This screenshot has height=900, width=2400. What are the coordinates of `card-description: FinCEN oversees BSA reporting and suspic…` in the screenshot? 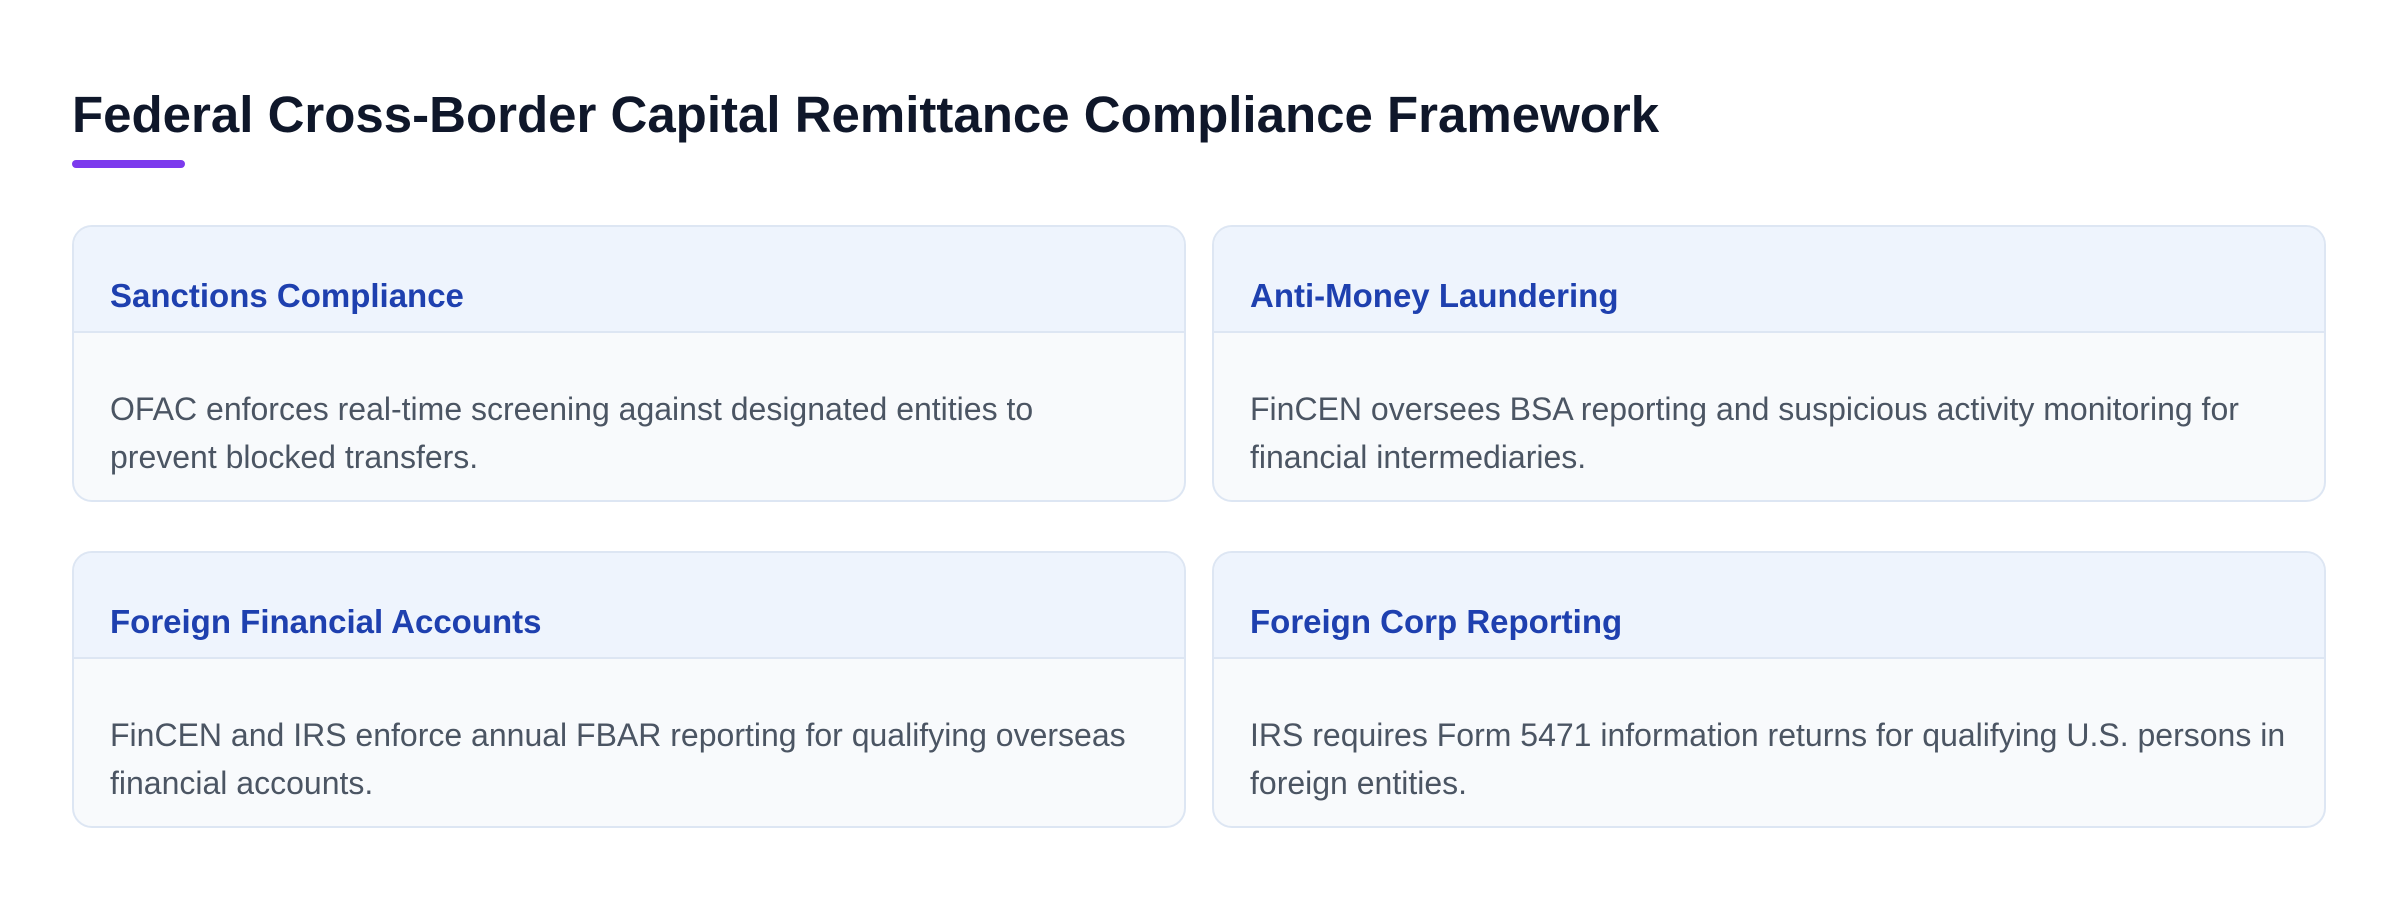 It's located at (1744, 433).